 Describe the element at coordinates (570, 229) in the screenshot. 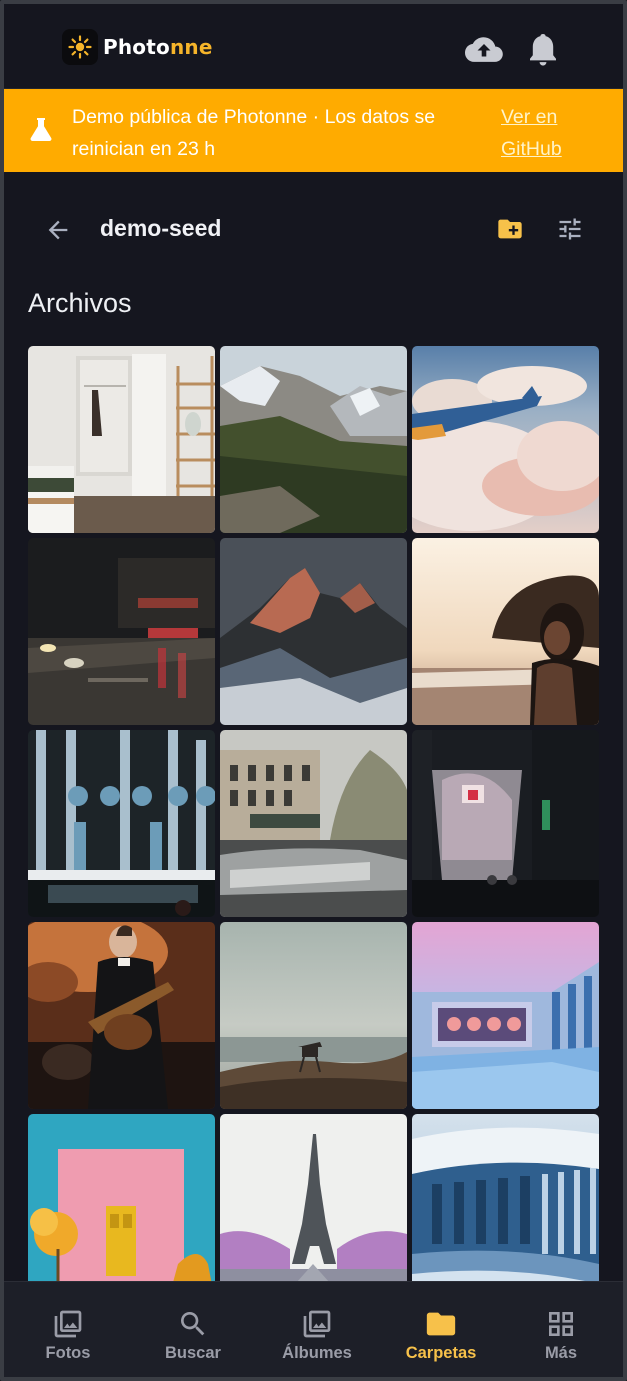

I see `tune-icon` at that location.